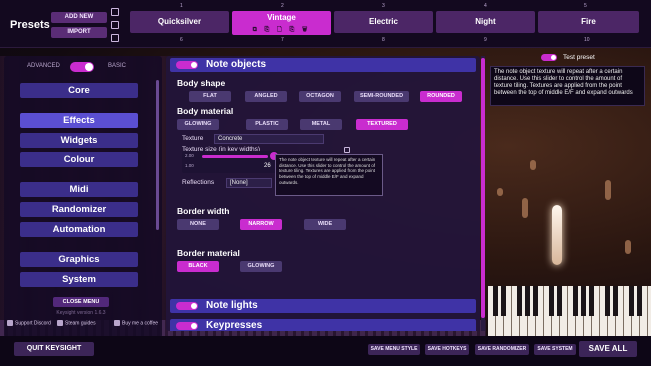  Describe the element at coordinates (79, 209) in the screenshot. I see `sidebar-item-randomizer: Randomizer` at that location.